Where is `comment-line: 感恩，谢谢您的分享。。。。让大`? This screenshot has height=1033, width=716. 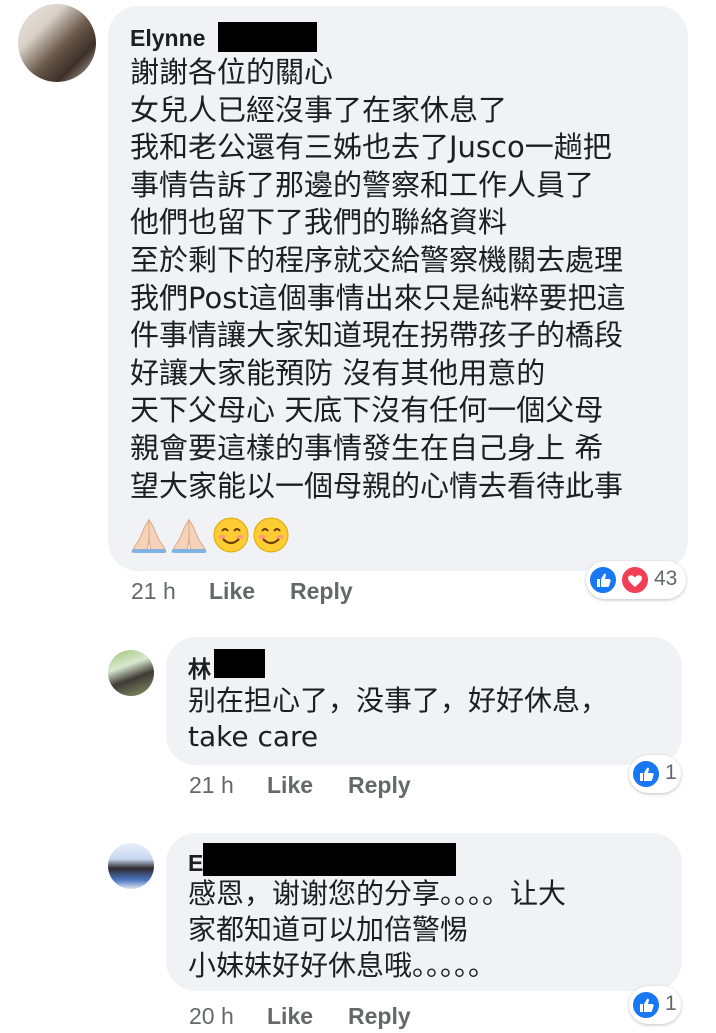
comment-line: 感恩，谢谢您的分享。。。。让大 is located at coordinates (377, 893).